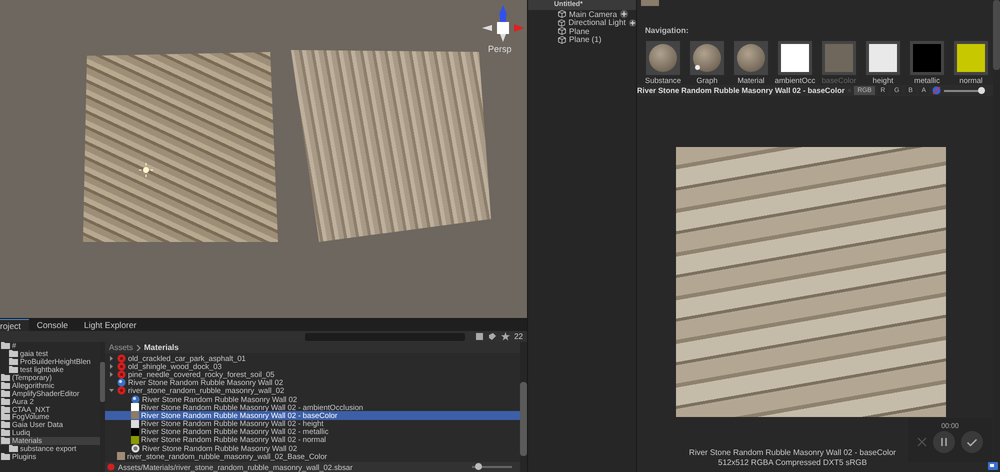 The width and height of the screenshot is (1000, 472). I want to click on pause-button, so click(944, 442).